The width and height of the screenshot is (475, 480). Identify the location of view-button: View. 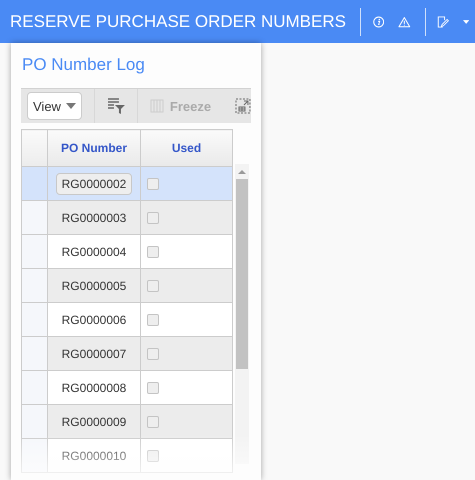
(54, 106).